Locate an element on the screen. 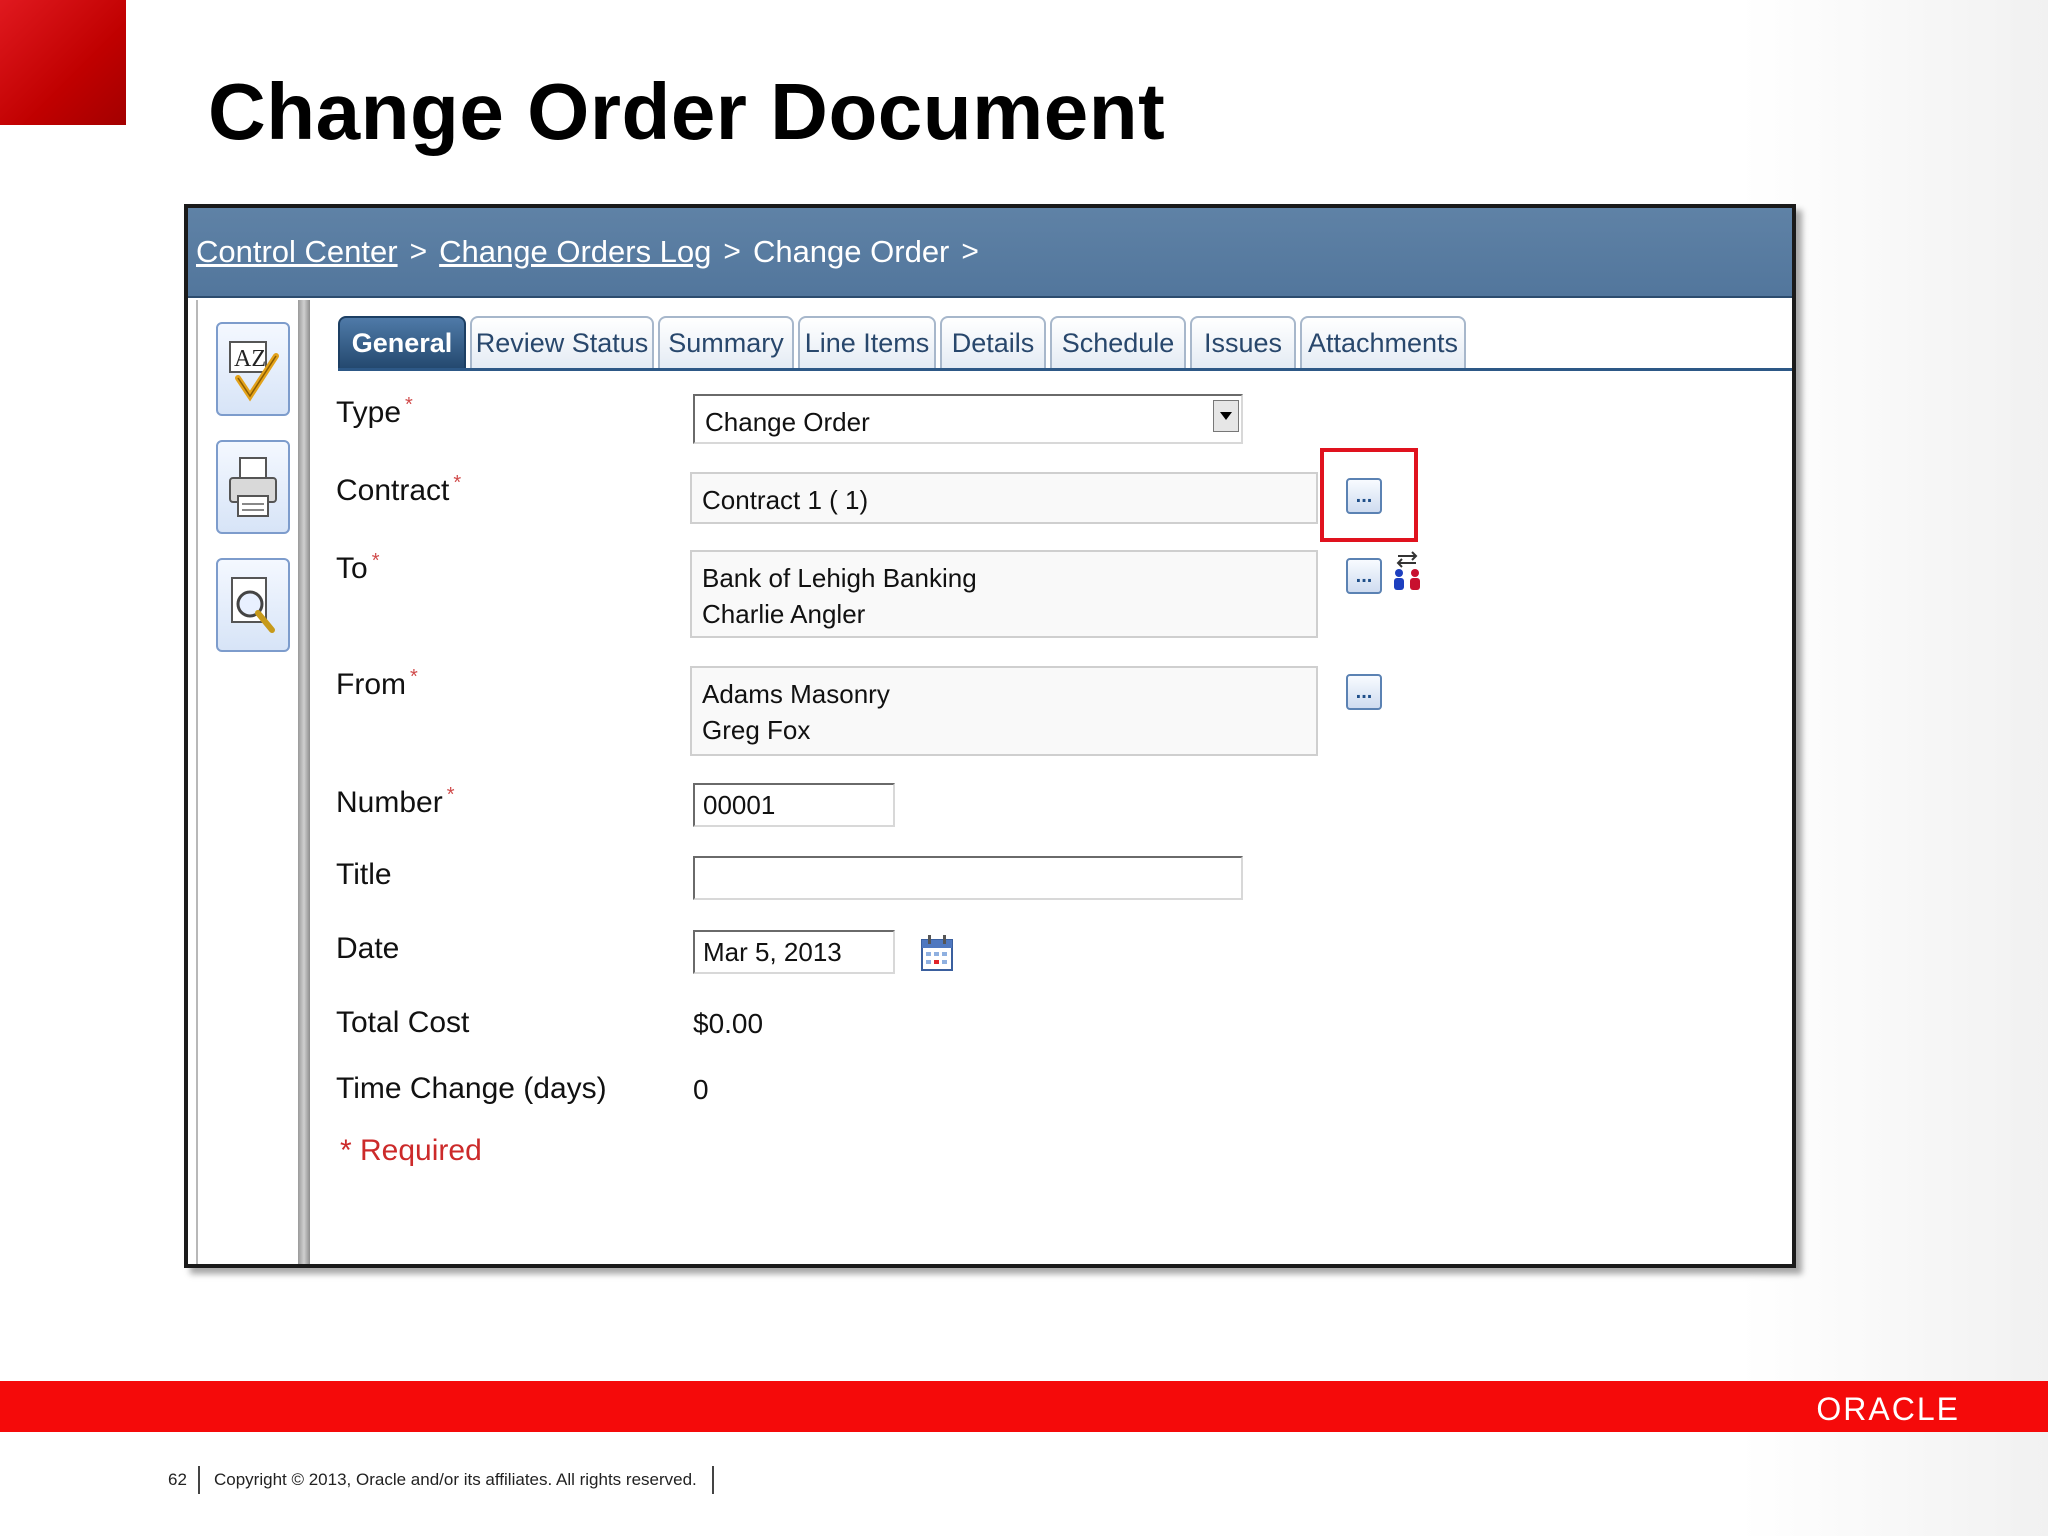 The height and width of the screenshot is (1536, 2048). page-number: 62 is located at coordinates (177, 1479).